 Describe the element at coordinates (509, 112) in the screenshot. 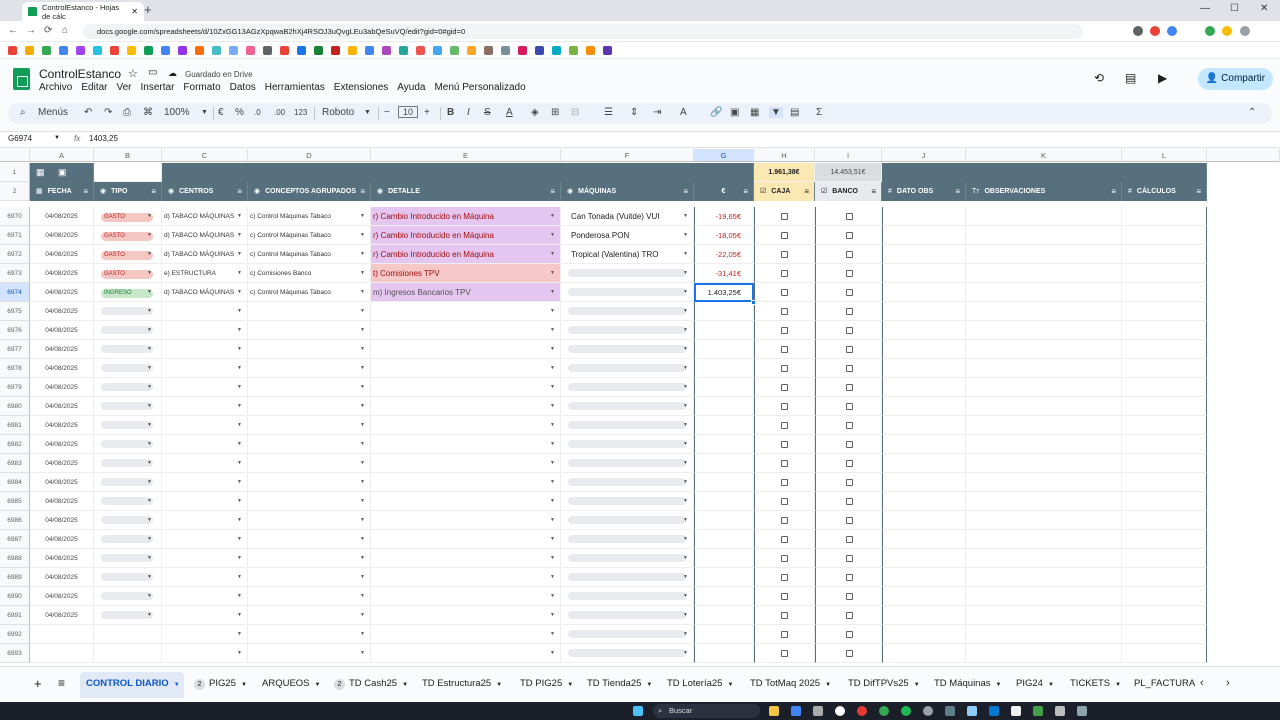

I see `text-color-icon: A` at that location.